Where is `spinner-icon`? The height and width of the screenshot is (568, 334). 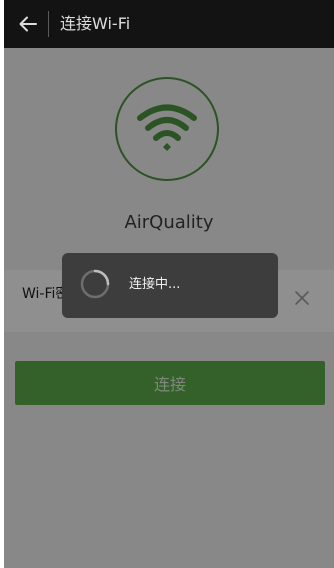
spinner-icon is located at coordinates (95, 284).